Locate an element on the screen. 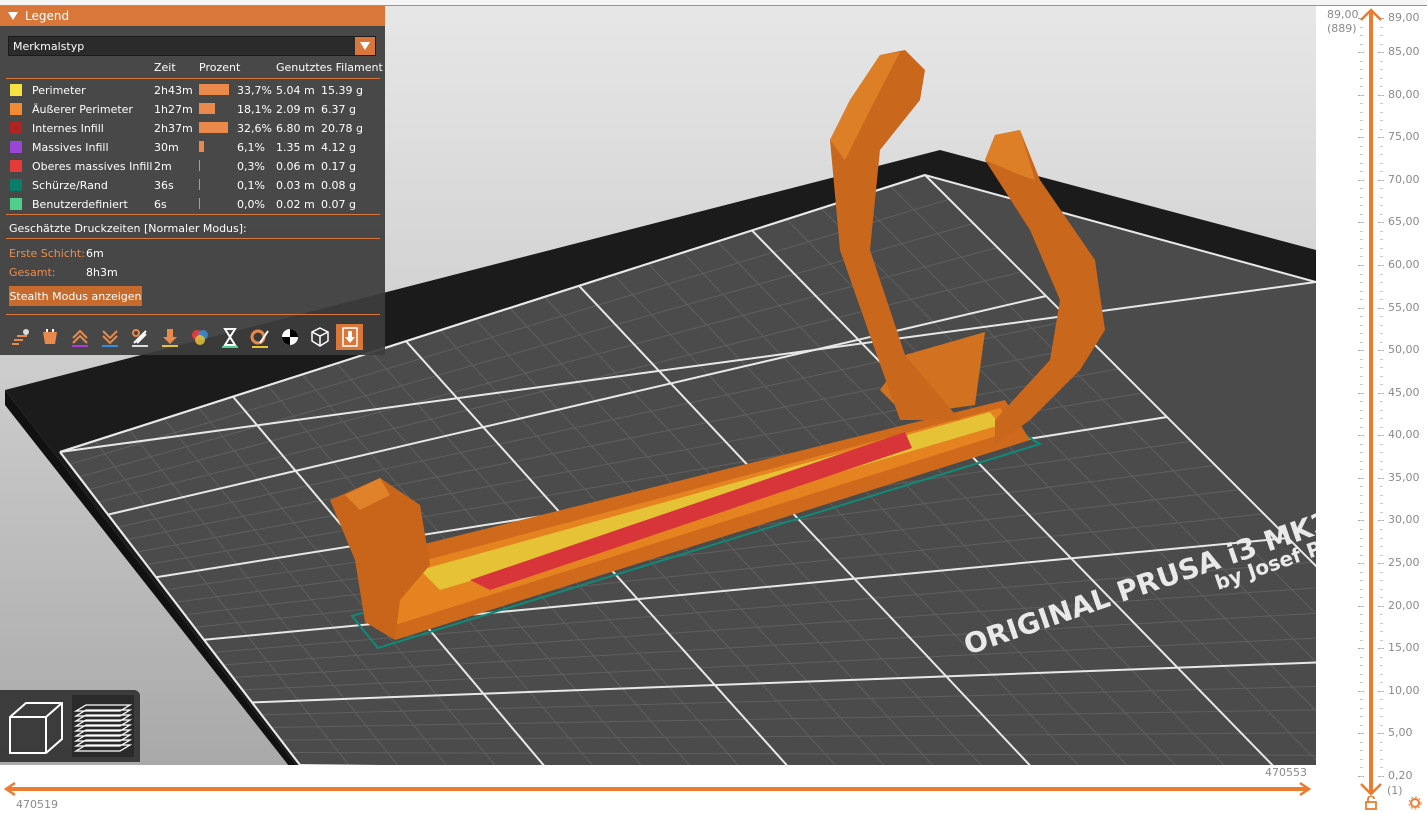 The height and width of the screenshot is (813, 1427). collapse-triangle-icon is located at coordinates (13, 16).